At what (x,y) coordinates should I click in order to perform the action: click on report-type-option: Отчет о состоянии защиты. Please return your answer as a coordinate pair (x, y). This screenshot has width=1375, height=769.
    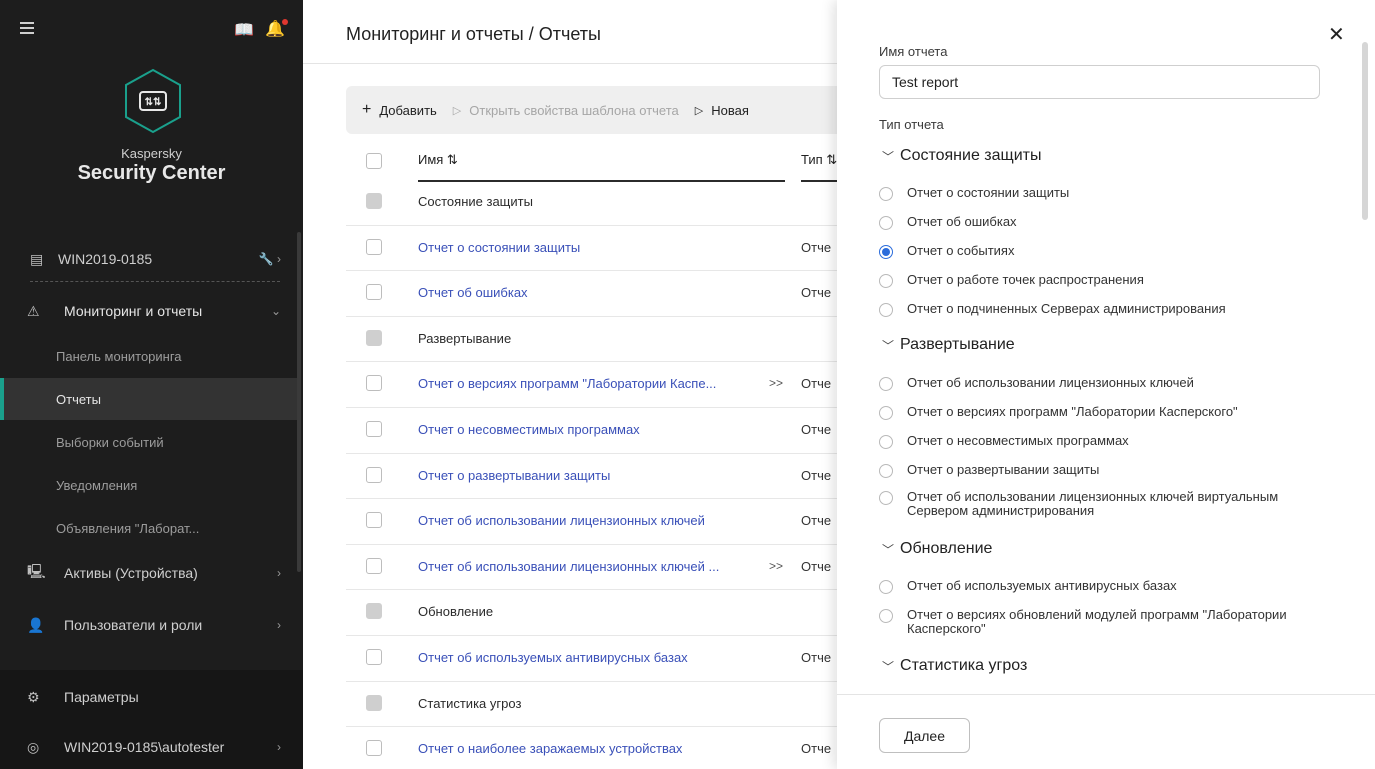
    Looking at the image, I should click on (1090, 193).